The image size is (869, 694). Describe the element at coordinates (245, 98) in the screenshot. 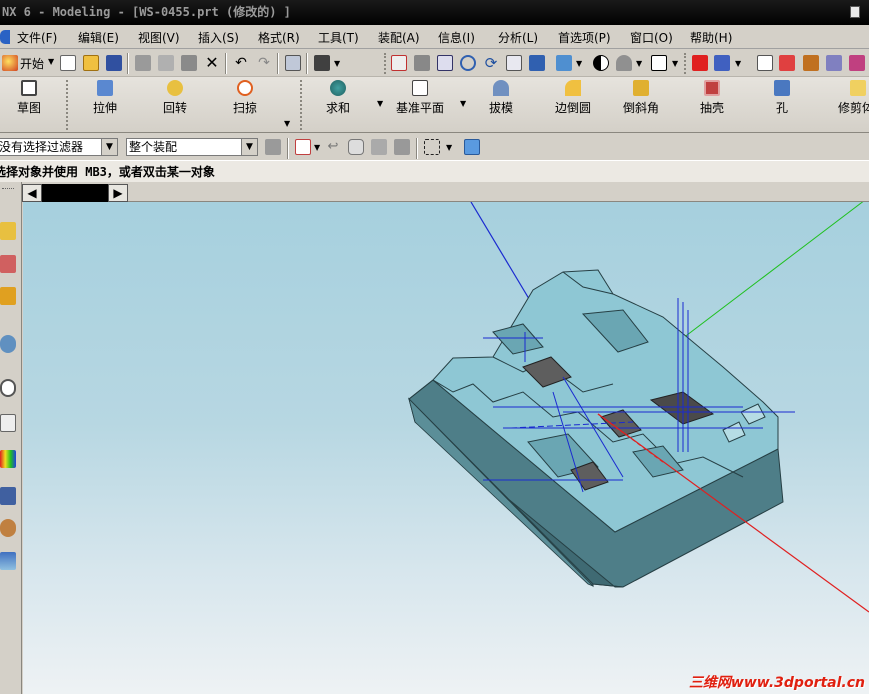

I see `sweep-button: 扫掠` at that location.